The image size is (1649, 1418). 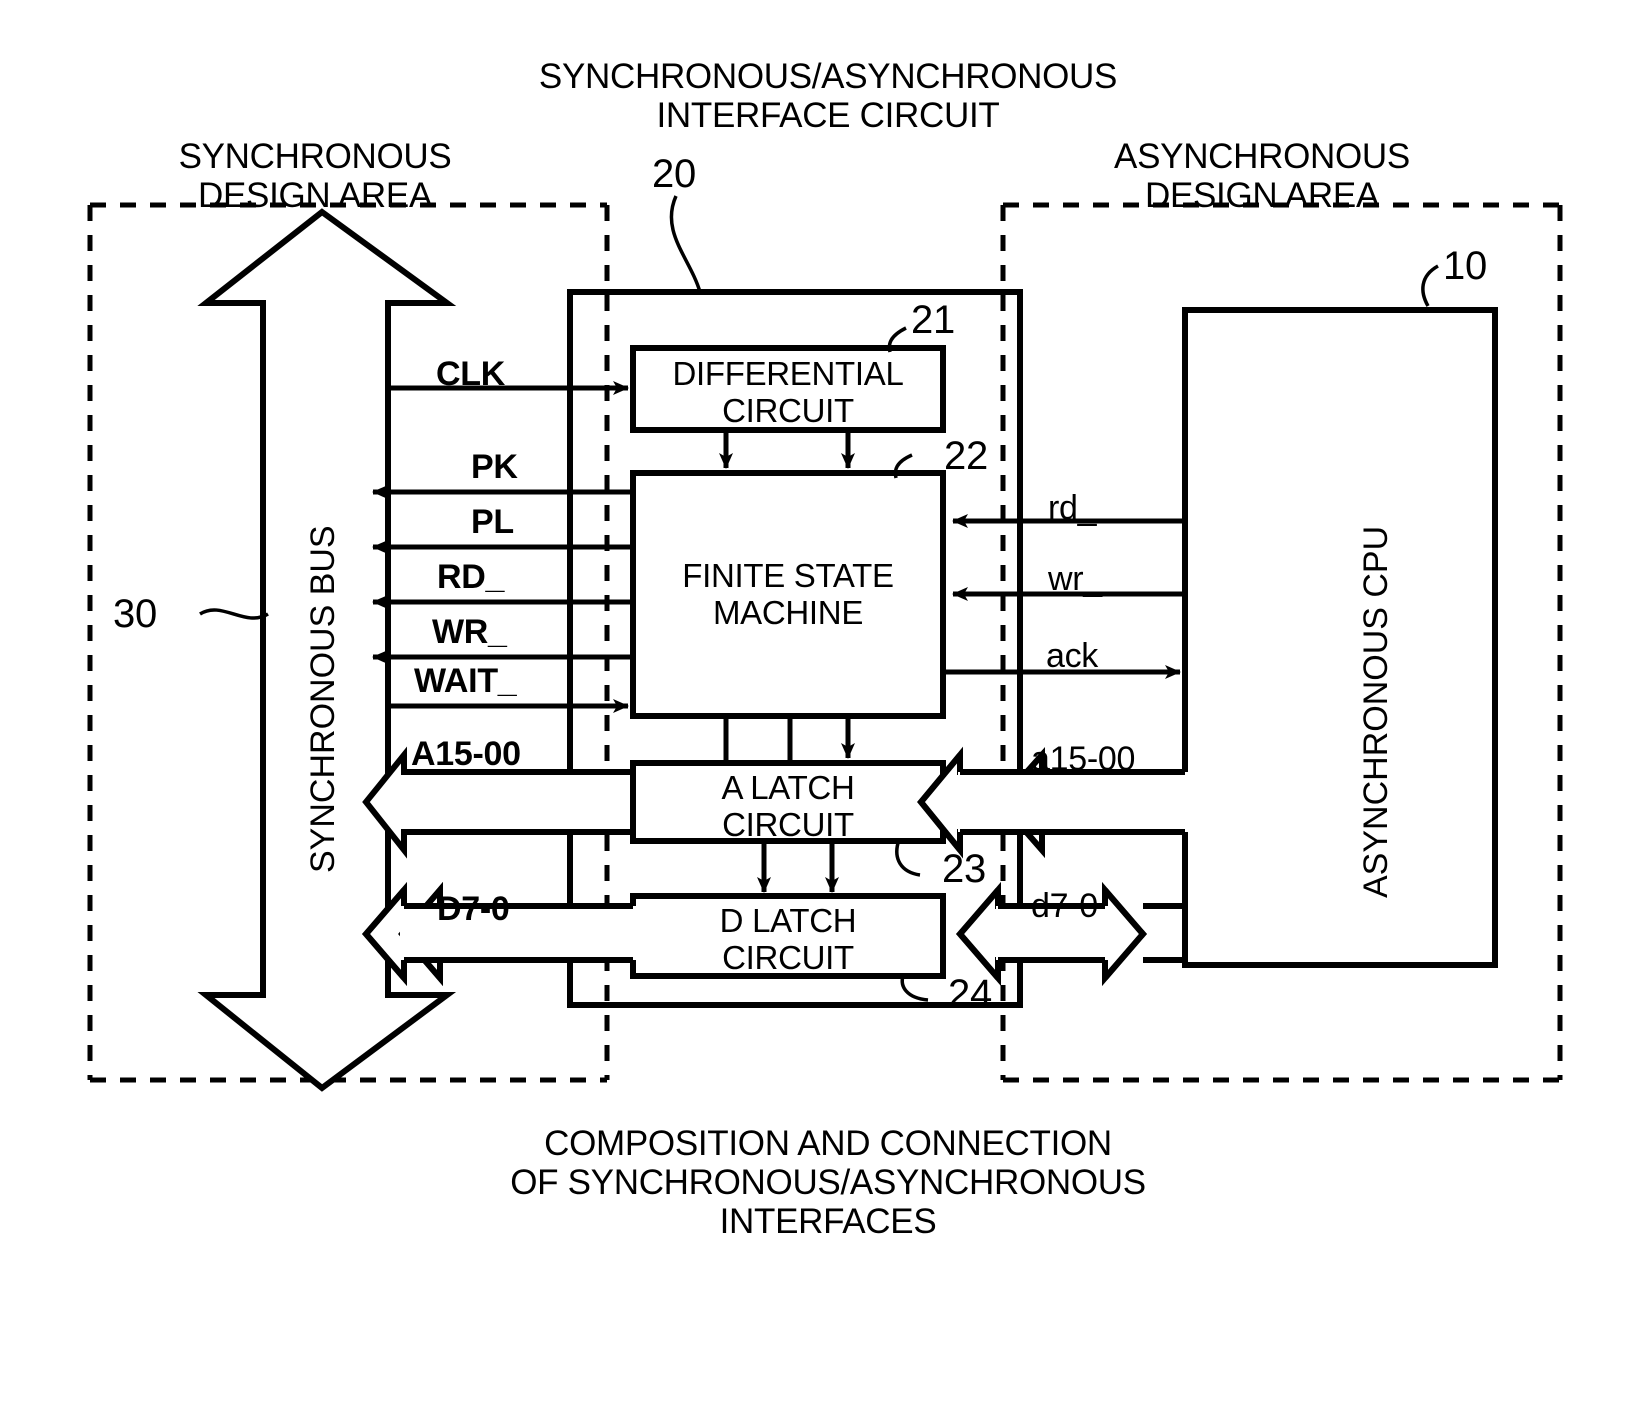 I want to click on signal-label-pk: PK, so click(x=494, y=467).